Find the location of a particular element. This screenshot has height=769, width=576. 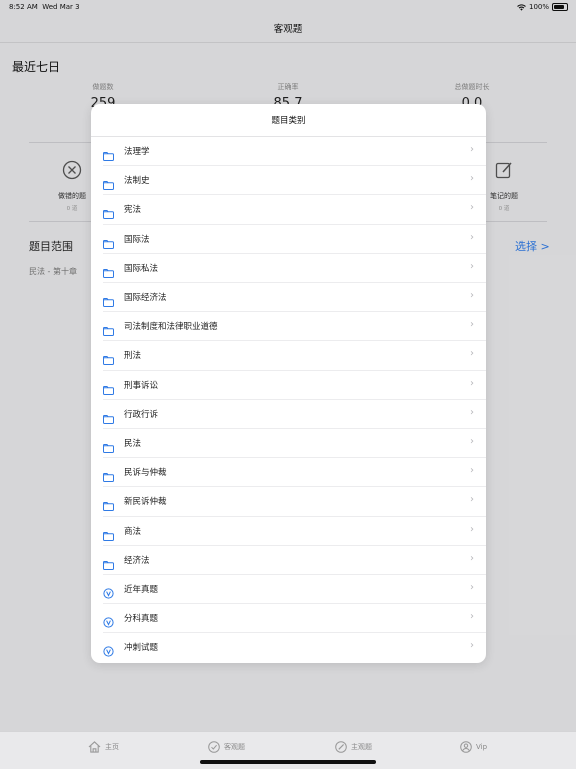

category-row: 分科真题 › is located at coordinates (288, 619).